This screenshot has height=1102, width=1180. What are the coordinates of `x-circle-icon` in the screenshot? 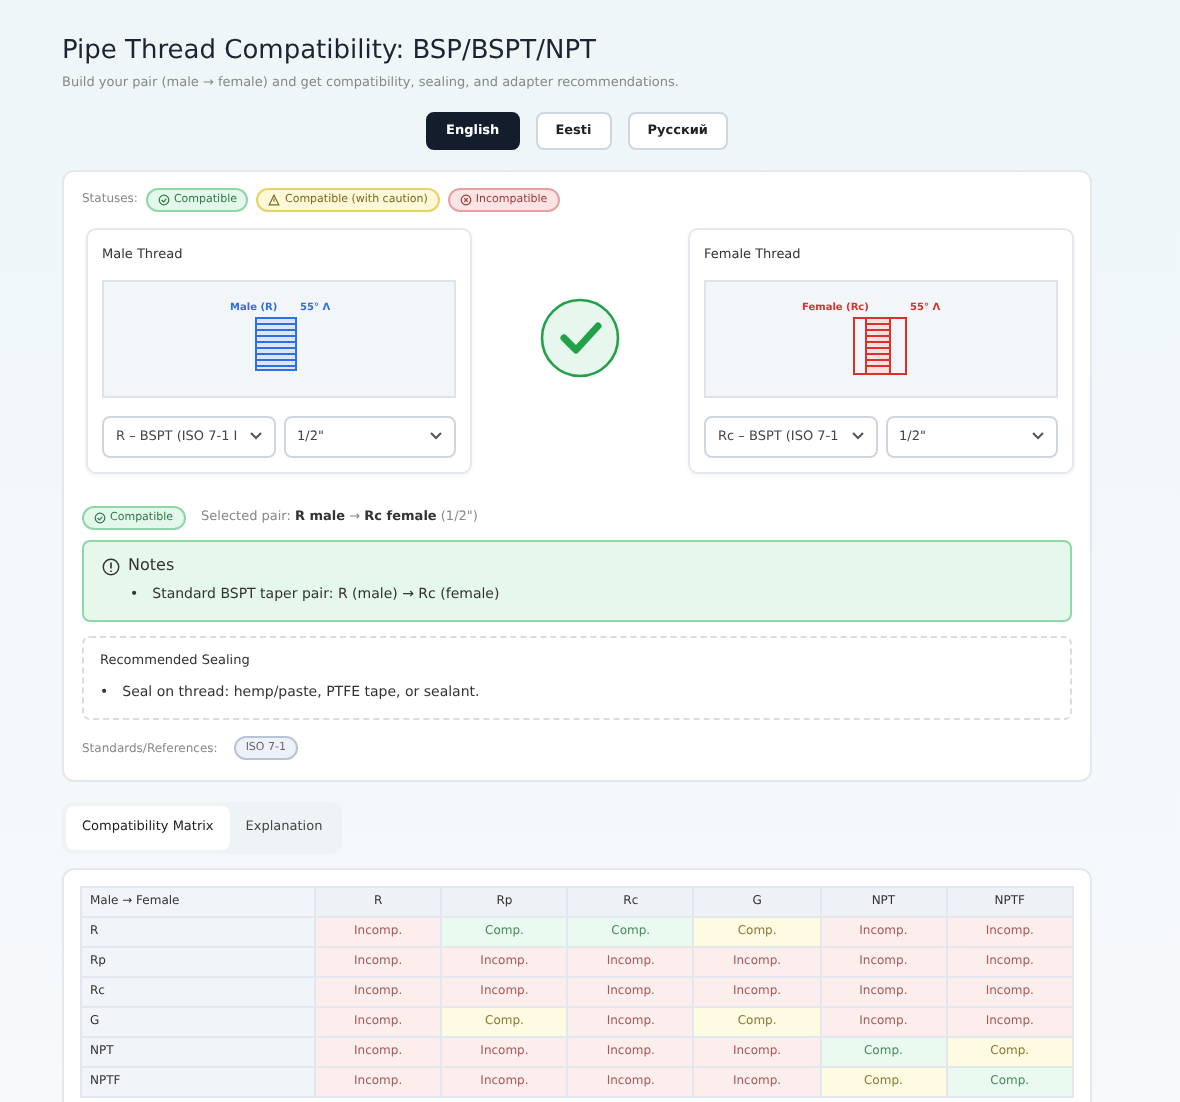 It's located at (465, 199).